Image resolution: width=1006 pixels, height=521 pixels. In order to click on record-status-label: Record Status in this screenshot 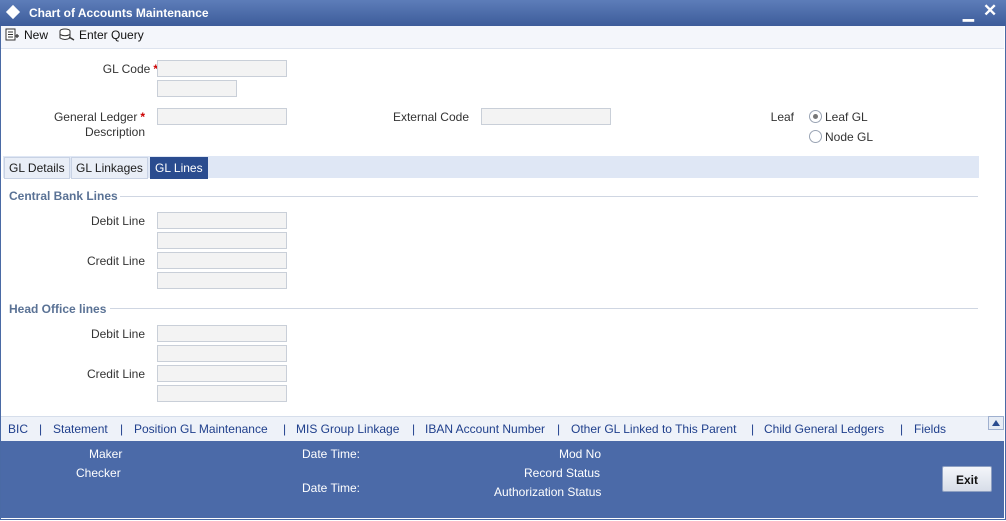, I will do `click(562, 473)`.